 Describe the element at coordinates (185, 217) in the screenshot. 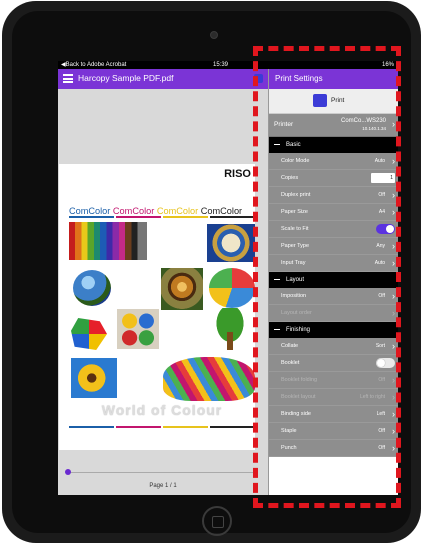

I see `color-bar-yellow` at that location.